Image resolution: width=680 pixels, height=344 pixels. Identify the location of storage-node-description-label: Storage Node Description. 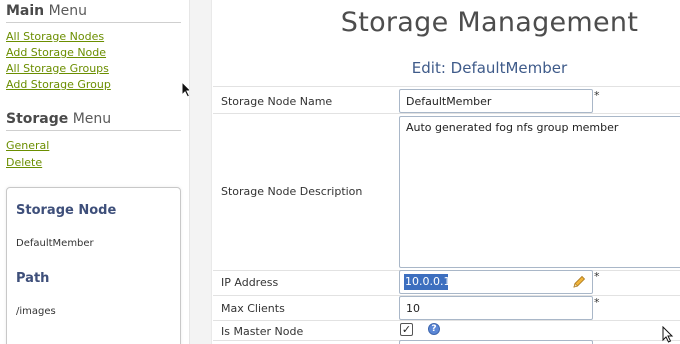
(292, 191).